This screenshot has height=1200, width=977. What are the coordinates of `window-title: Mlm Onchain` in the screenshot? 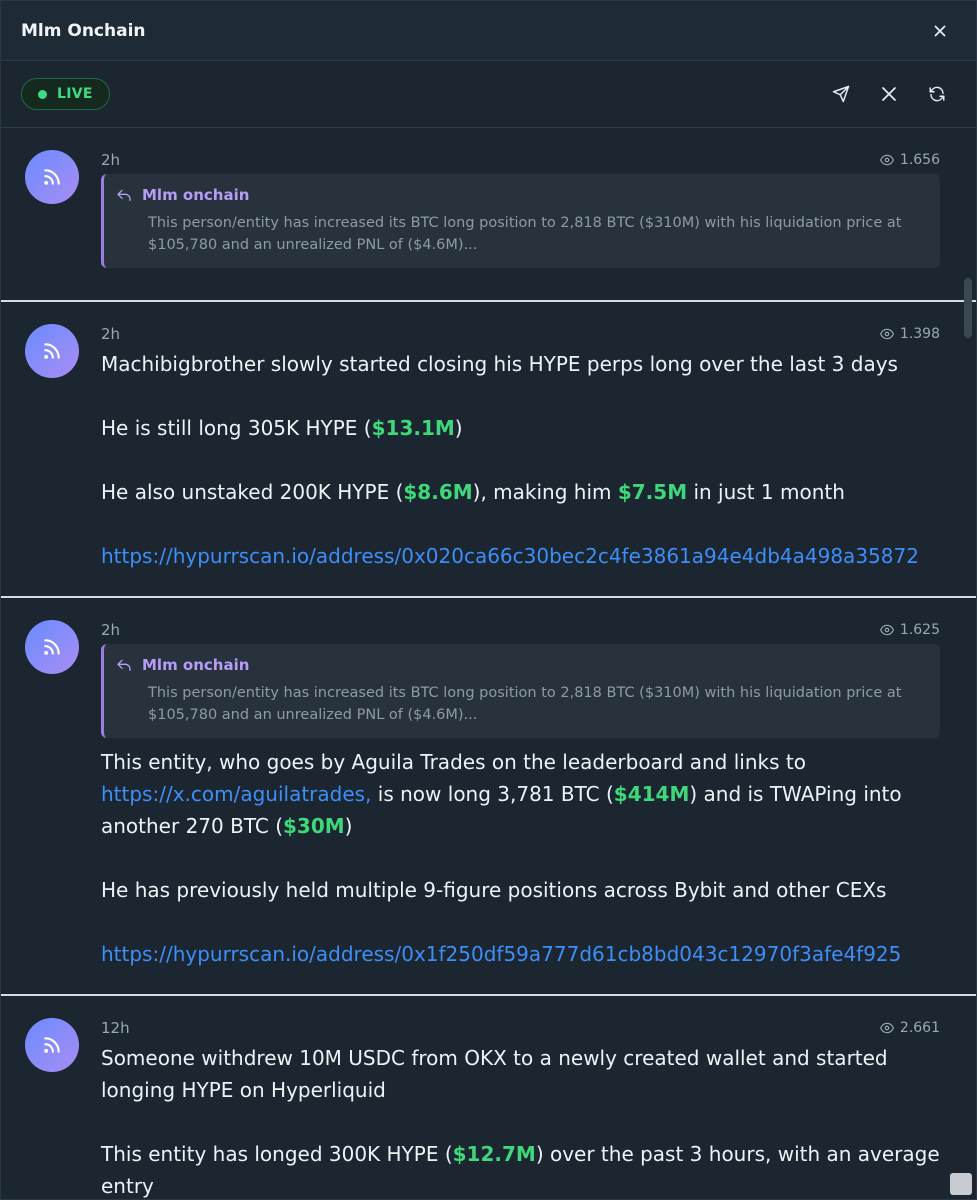 It's located at (83, 30).